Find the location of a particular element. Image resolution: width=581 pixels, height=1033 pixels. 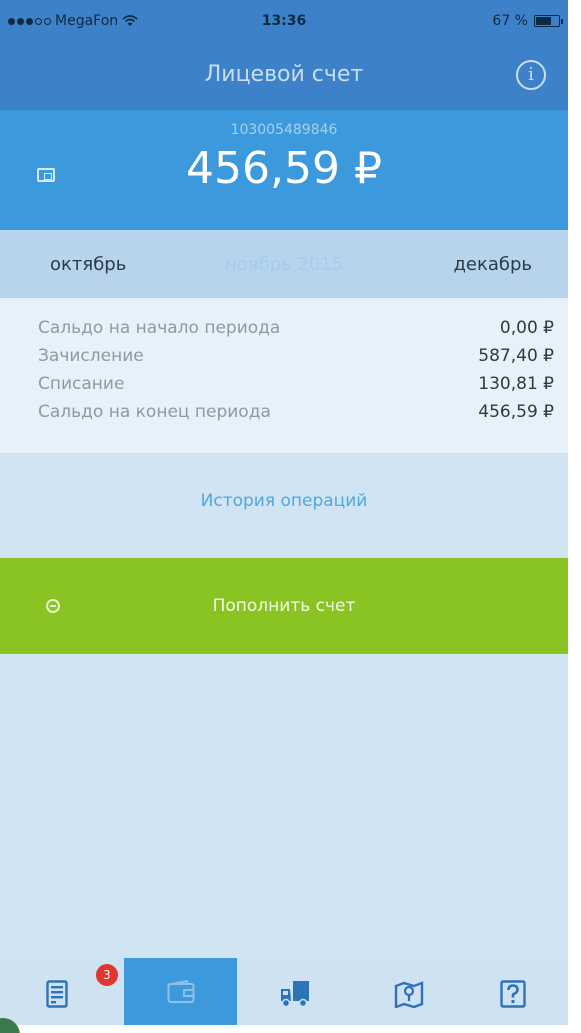

balance-amount: 456,59 ₽ is located at coordinates (284, 168).